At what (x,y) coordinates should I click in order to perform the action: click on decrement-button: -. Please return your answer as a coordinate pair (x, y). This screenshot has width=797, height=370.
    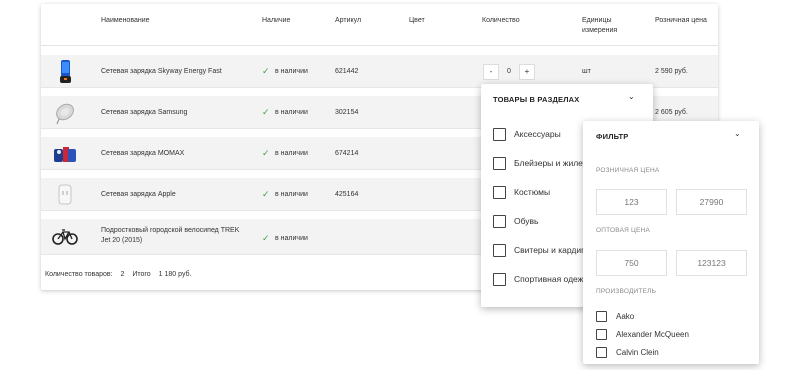
    Looking at the image, I should click on (491, 72).